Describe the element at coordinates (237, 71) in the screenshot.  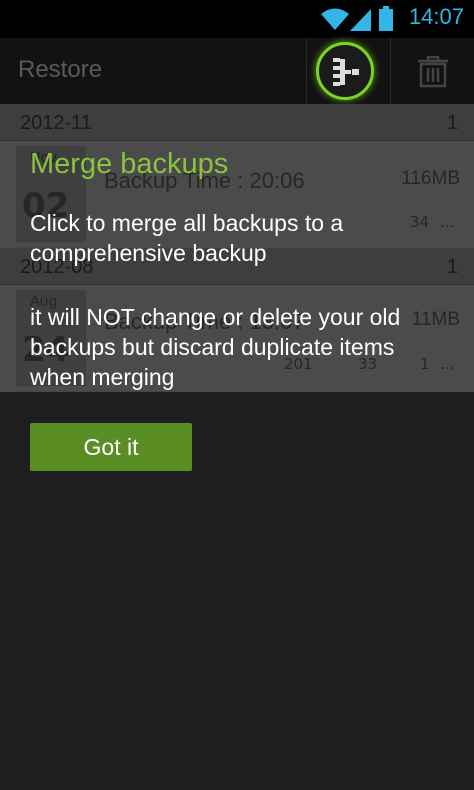
I see `action-bar: Restore` at that location.